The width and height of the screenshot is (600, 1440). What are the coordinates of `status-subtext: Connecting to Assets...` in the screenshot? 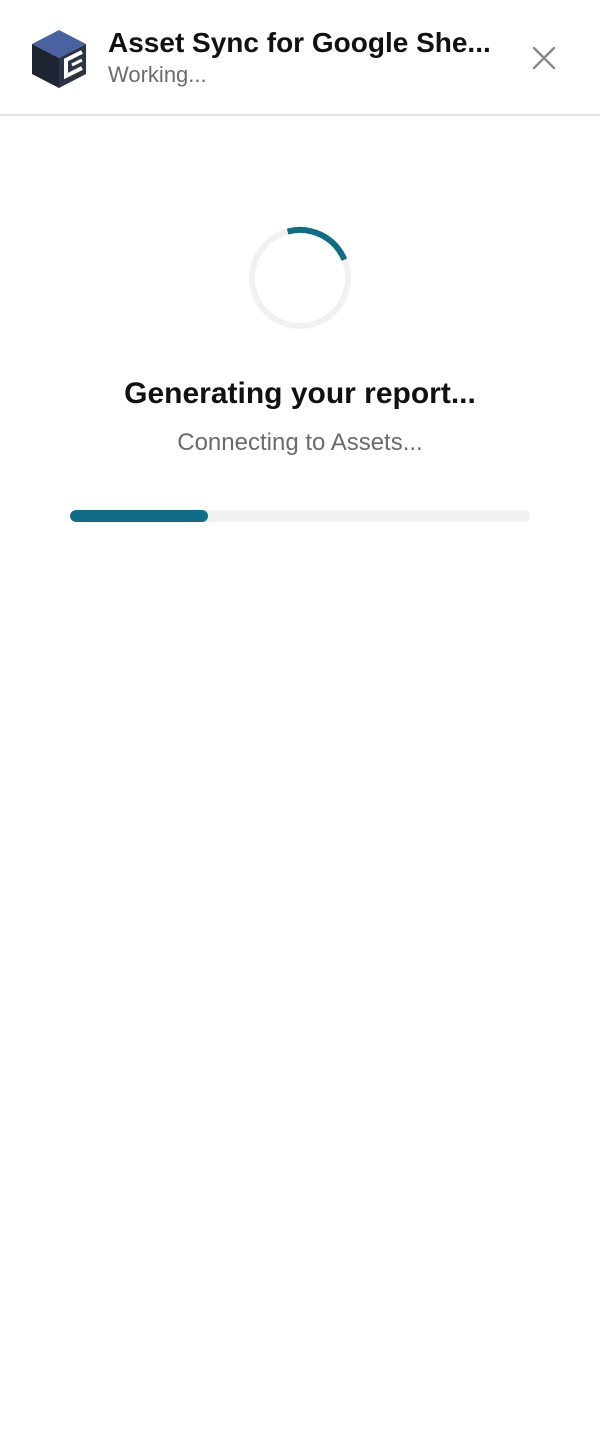 It's located at (300, 442).